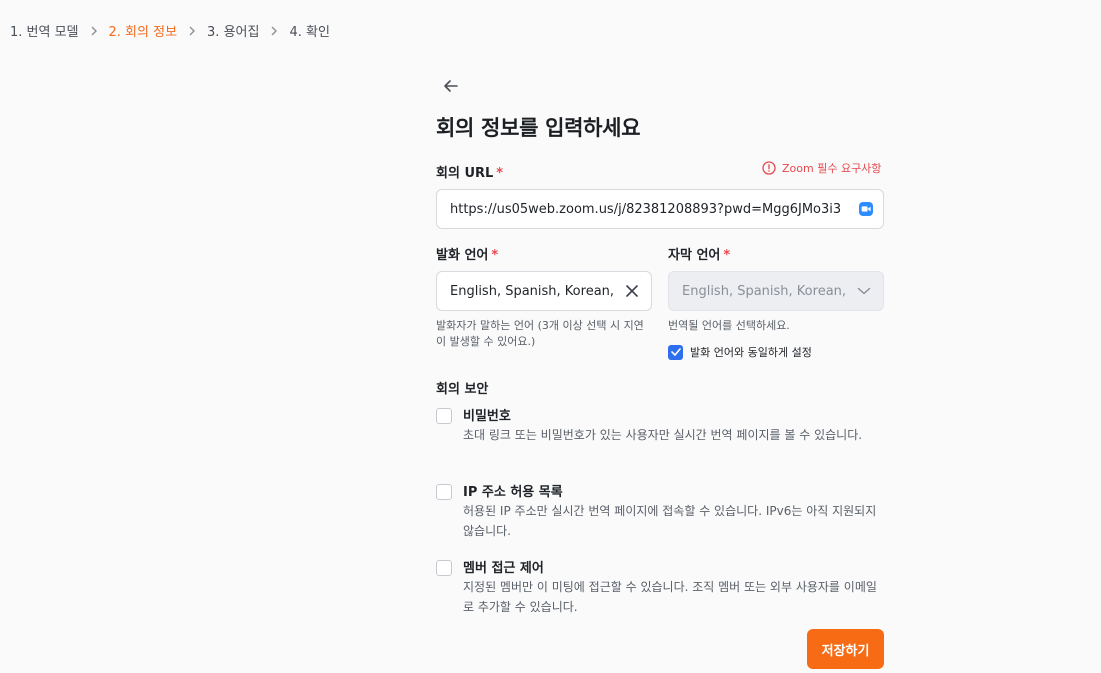 The height and width of the screenshot is (673, 1101). I want to click on caption-language-select: English, Spanish, Korean,, so click(776, 291).